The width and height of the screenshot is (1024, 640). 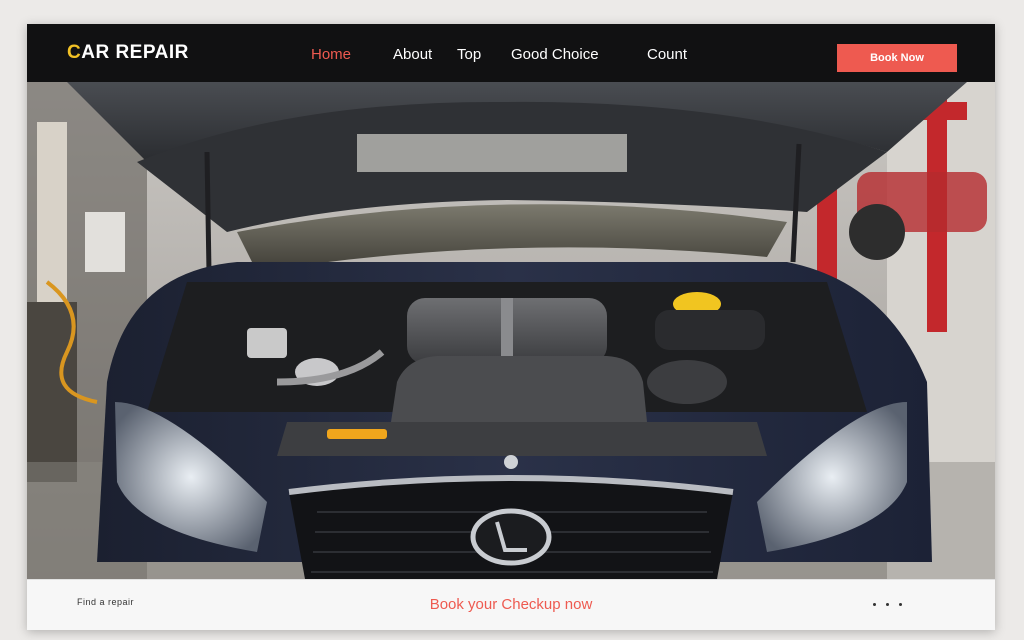 I want to click on logo-accent-letter: C, so click(x=74, y=52).